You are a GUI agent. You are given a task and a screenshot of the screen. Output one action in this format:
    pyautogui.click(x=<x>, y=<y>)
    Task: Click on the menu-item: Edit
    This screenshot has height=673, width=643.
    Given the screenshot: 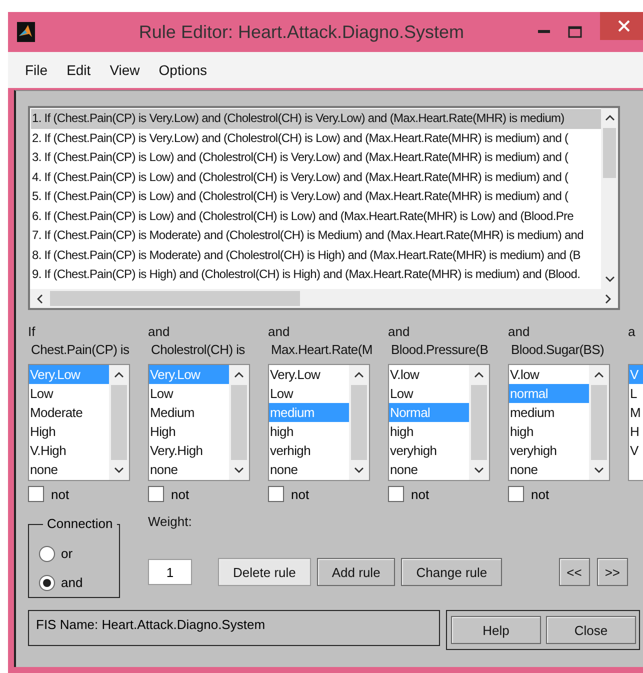 What is the action you would take?
    pyautogui.click(x=78, y=70)
    